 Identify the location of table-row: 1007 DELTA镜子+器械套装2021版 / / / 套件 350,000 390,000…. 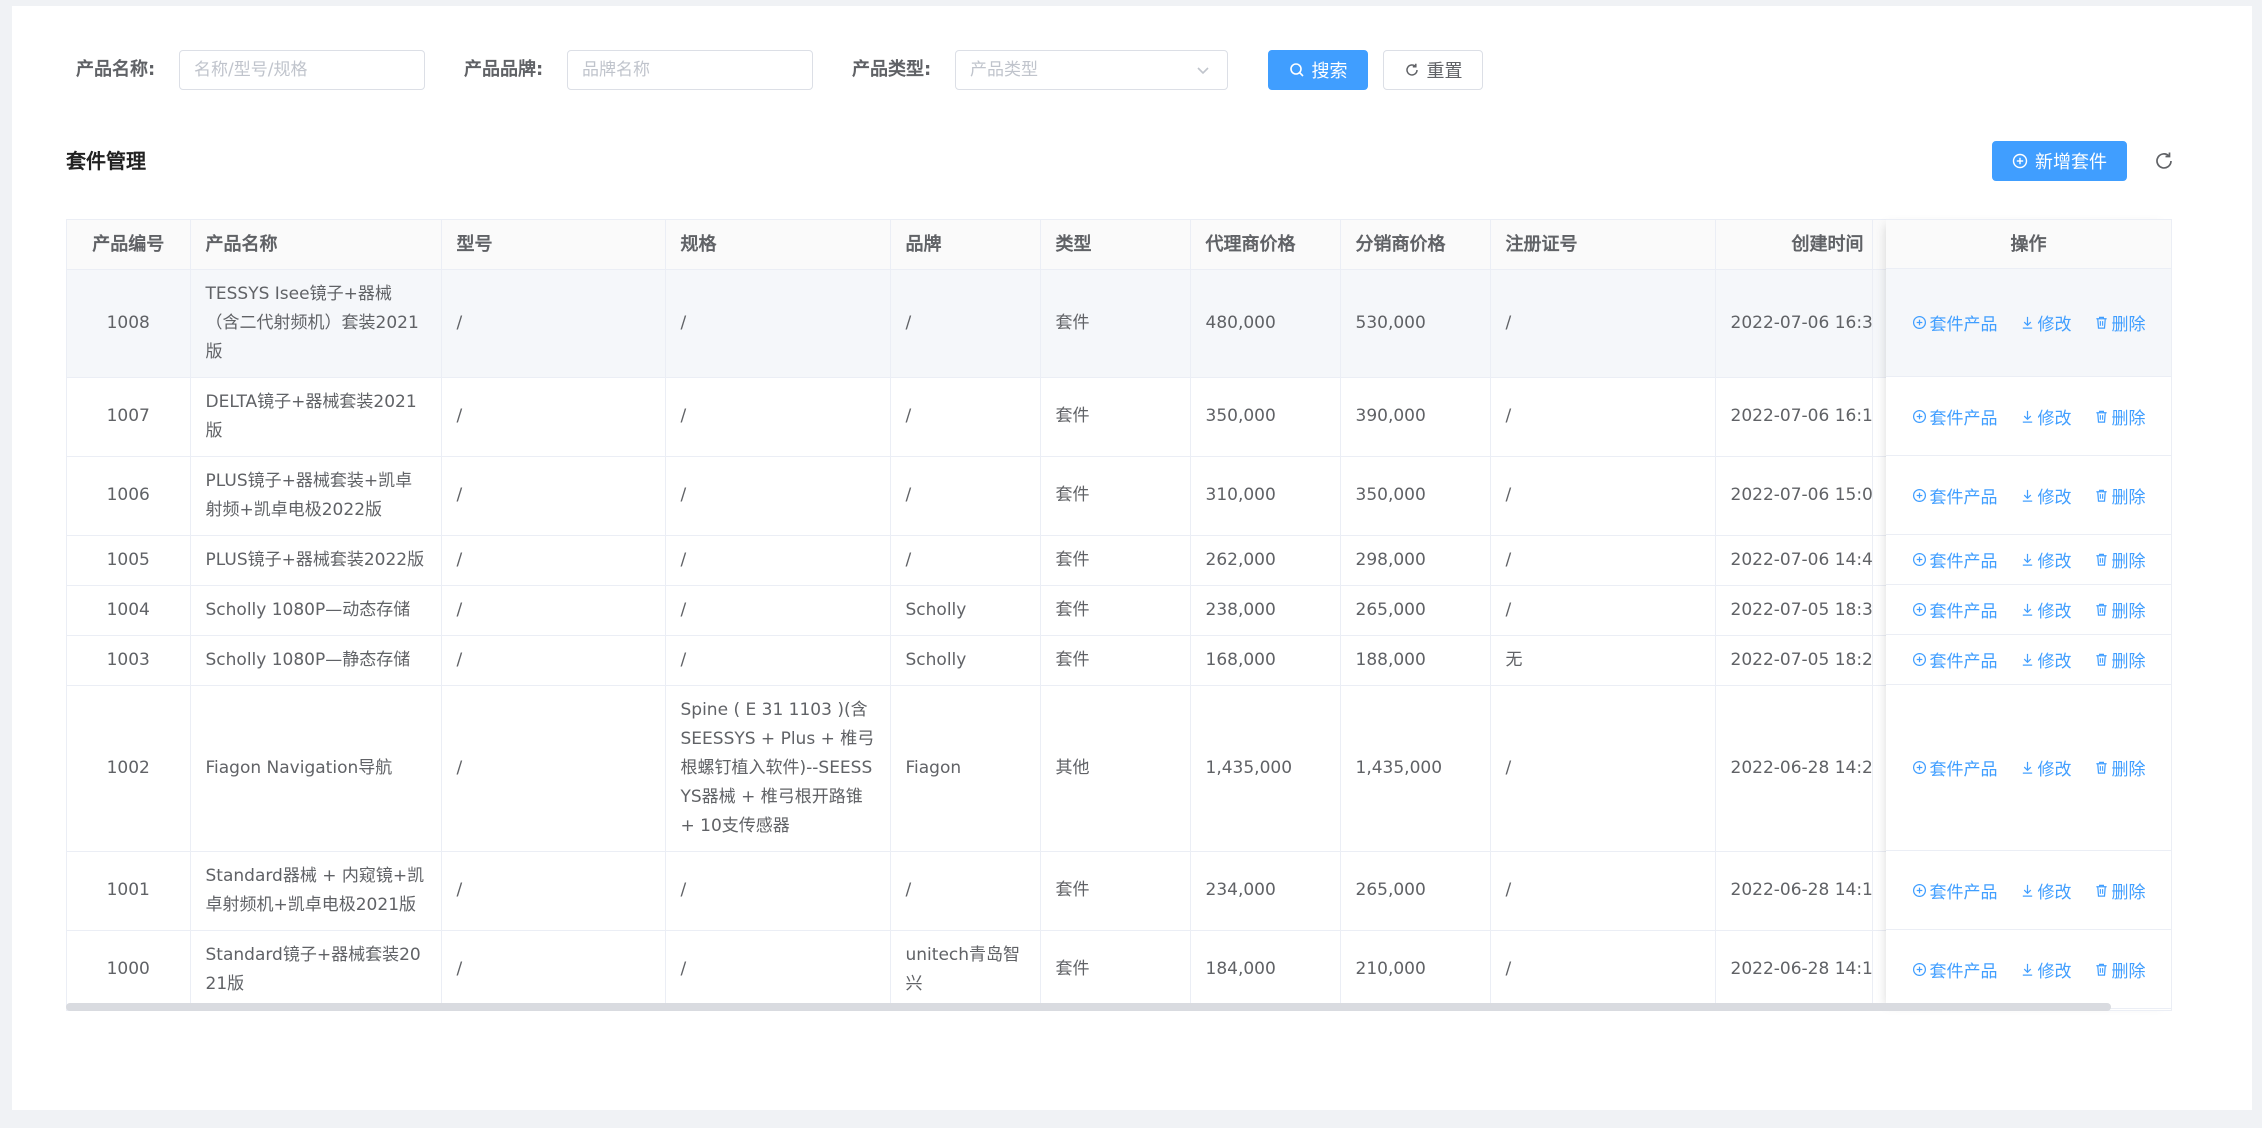
(1119, 417).